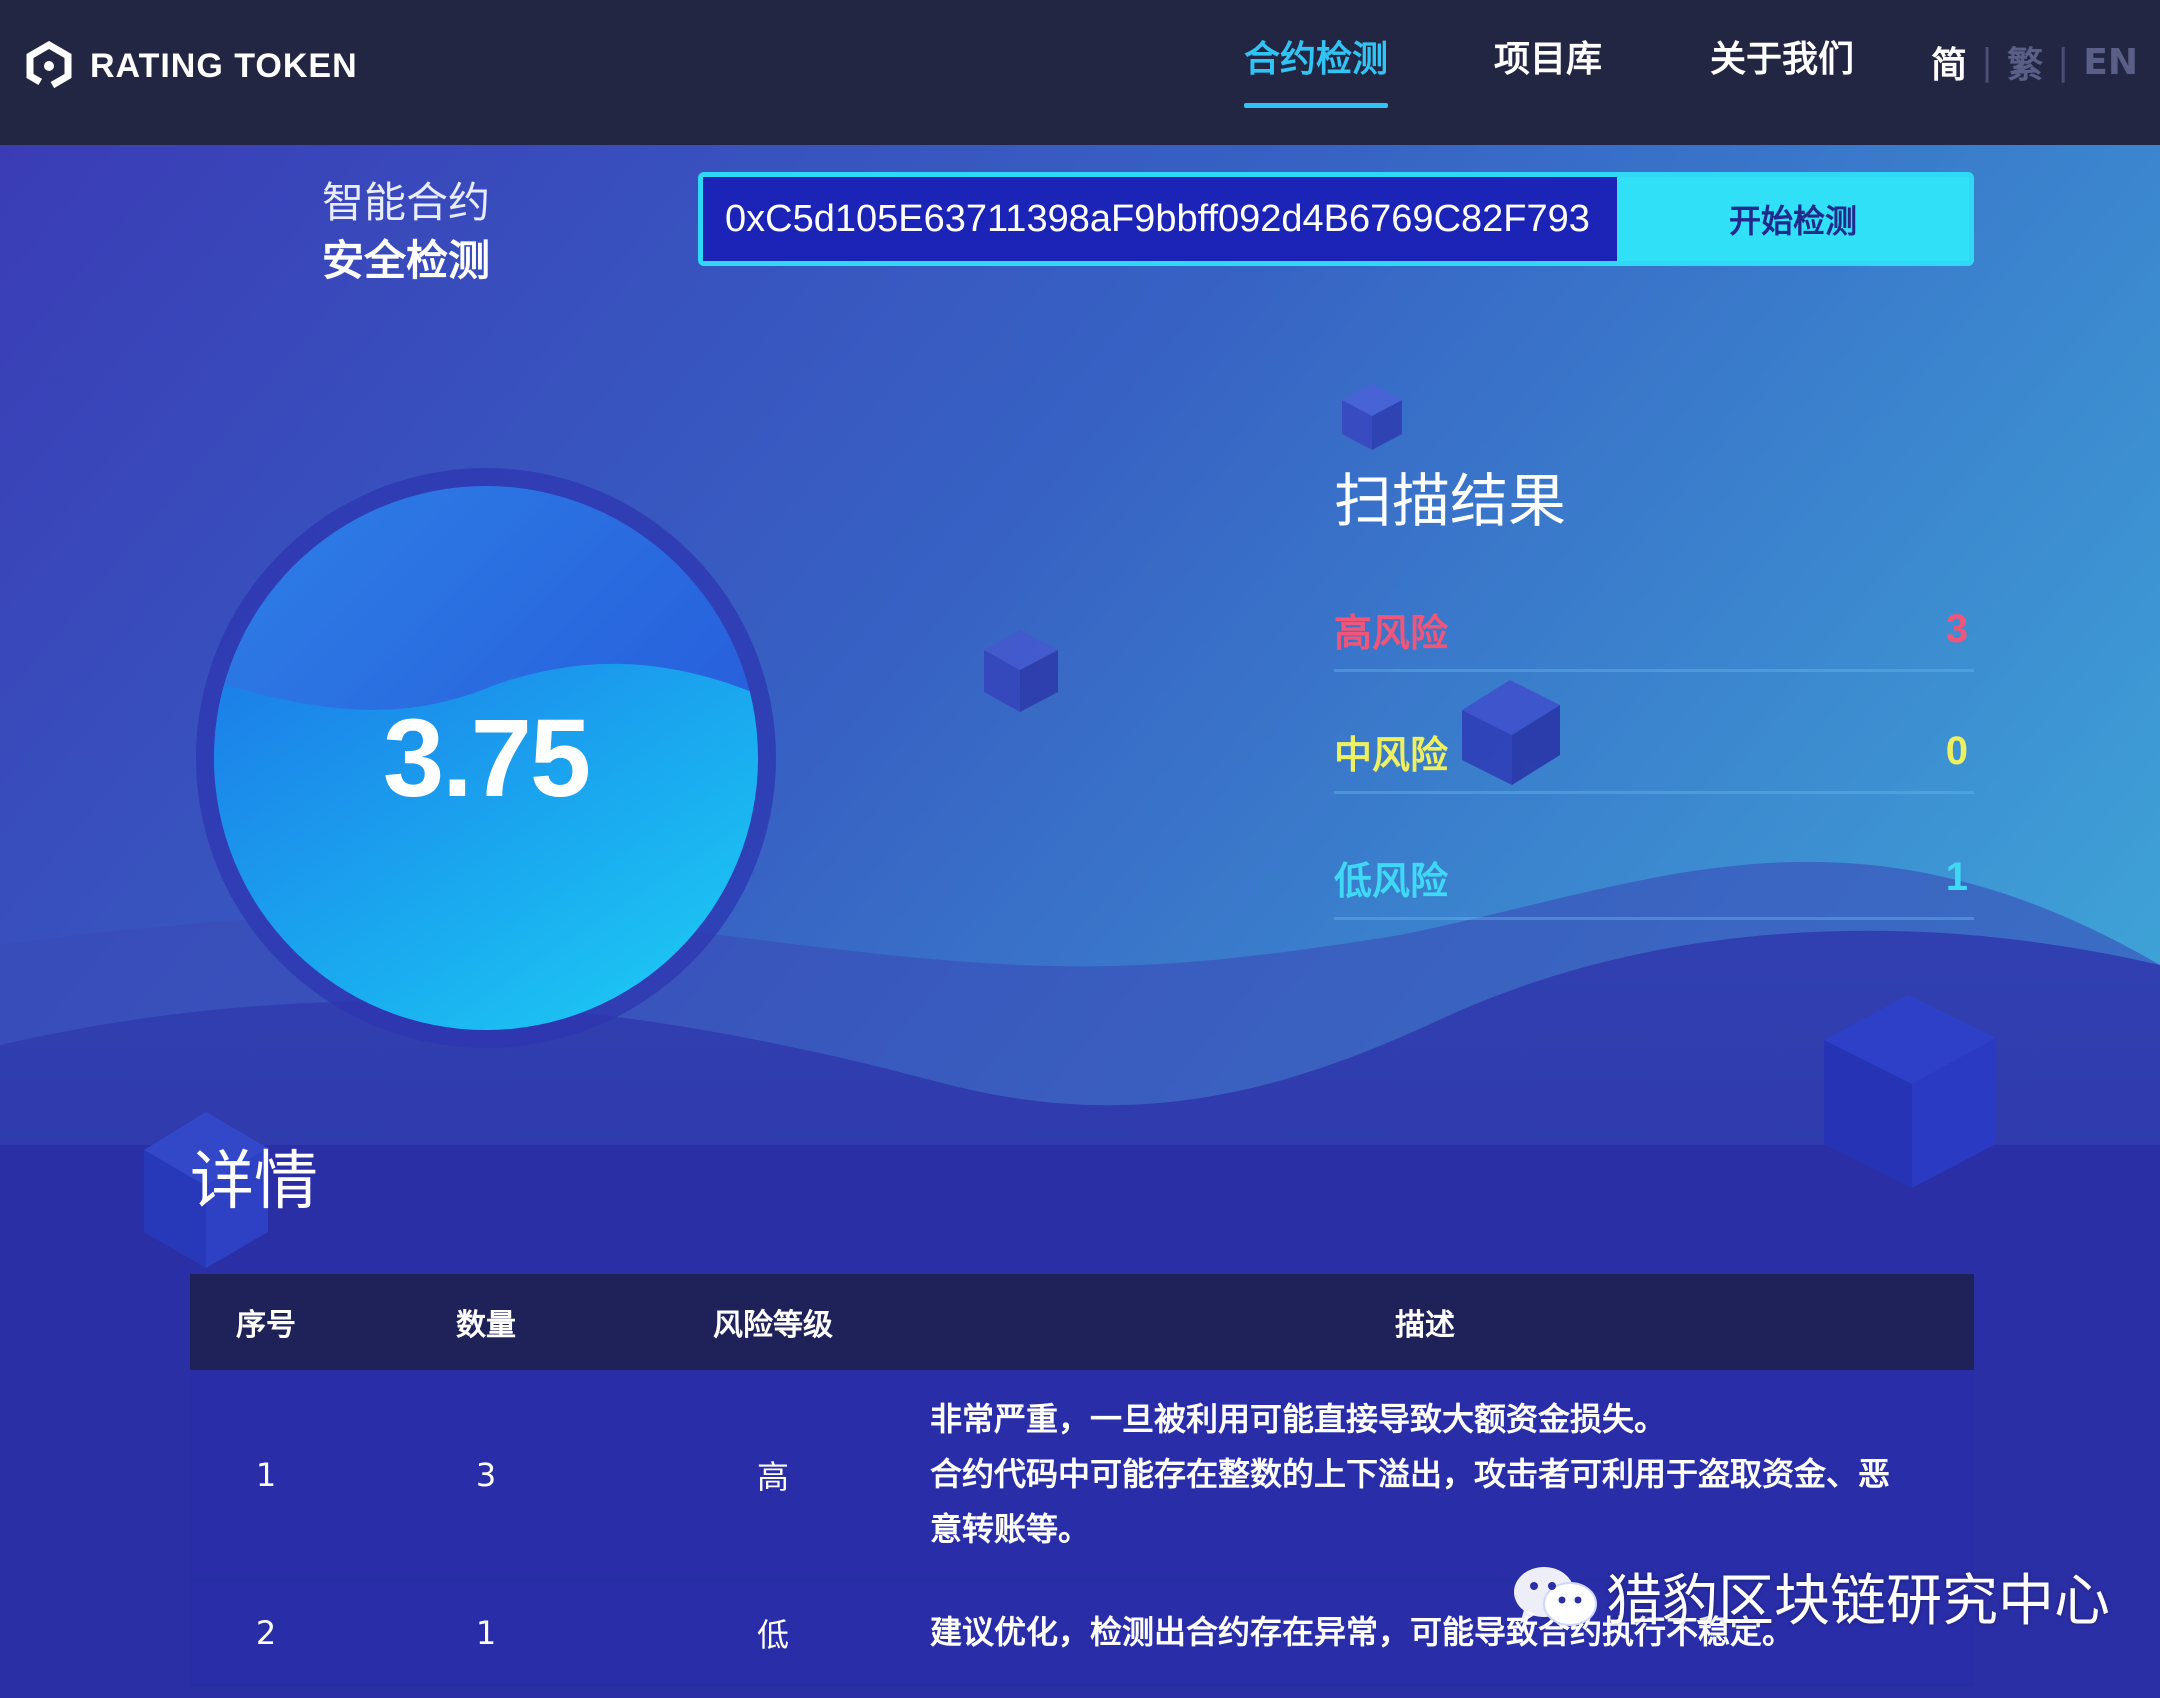  What do you see at coordinates (486, 1474) in the screenshot?
I see `cell-count: 3` at bounding box center [486, 1474].